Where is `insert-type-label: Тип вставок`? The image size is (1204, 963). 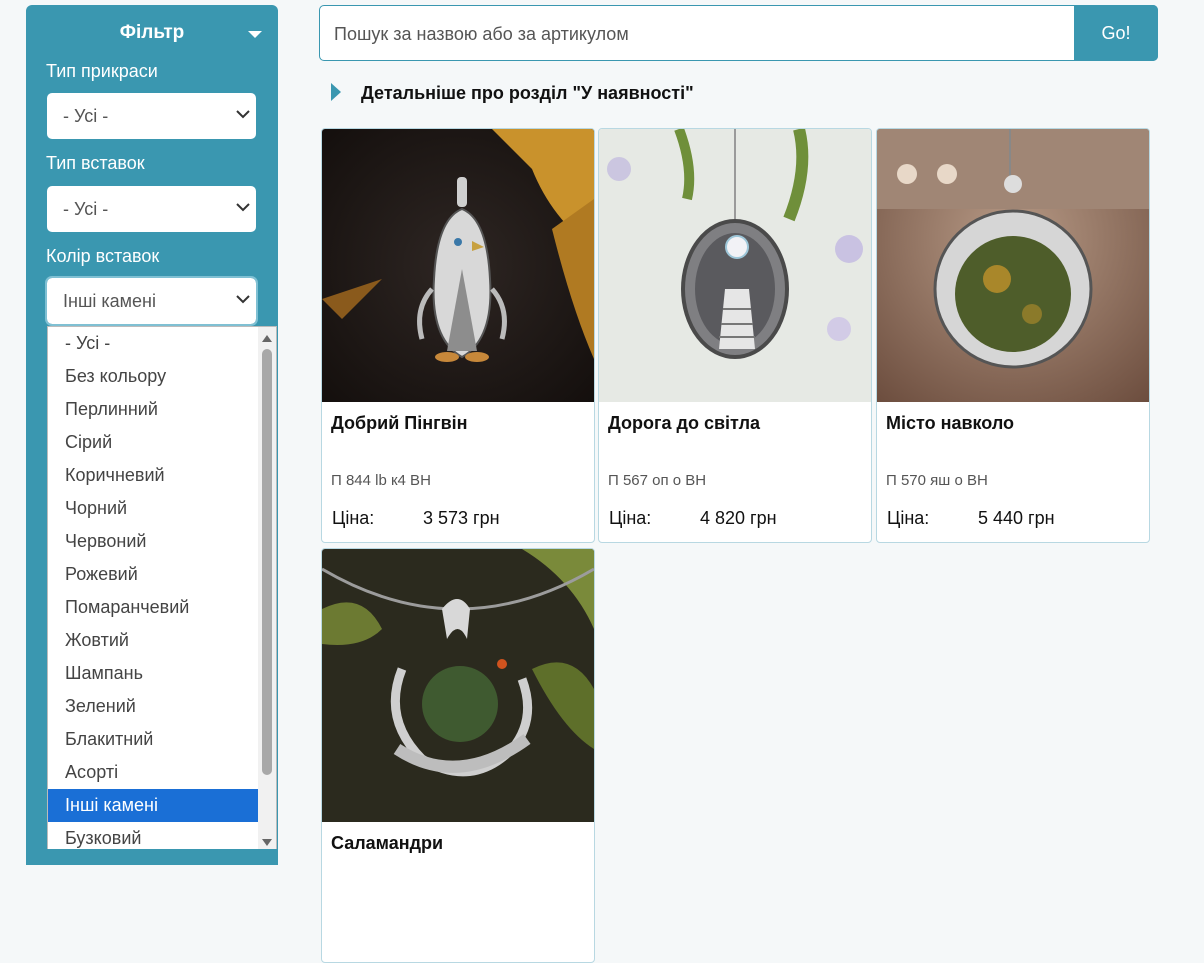 insert-type-label: Тип вставок is located at coordinates (95, 163).